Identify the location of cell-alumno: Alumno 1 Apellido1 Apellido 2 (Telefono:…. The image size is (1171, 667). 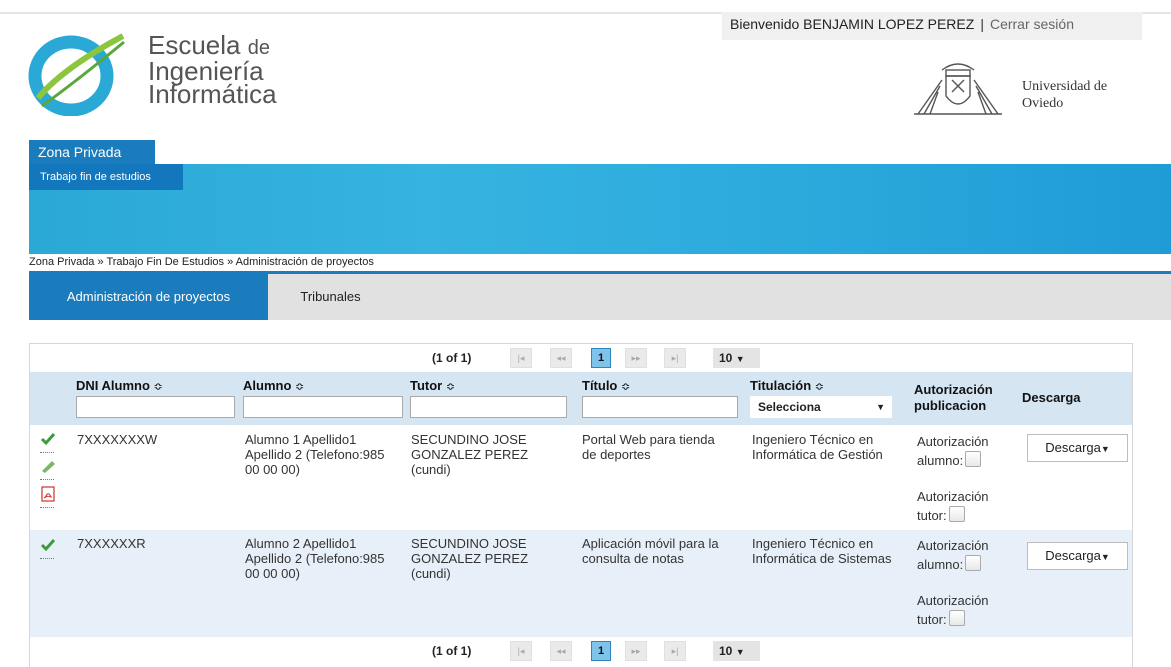
(315, 454).